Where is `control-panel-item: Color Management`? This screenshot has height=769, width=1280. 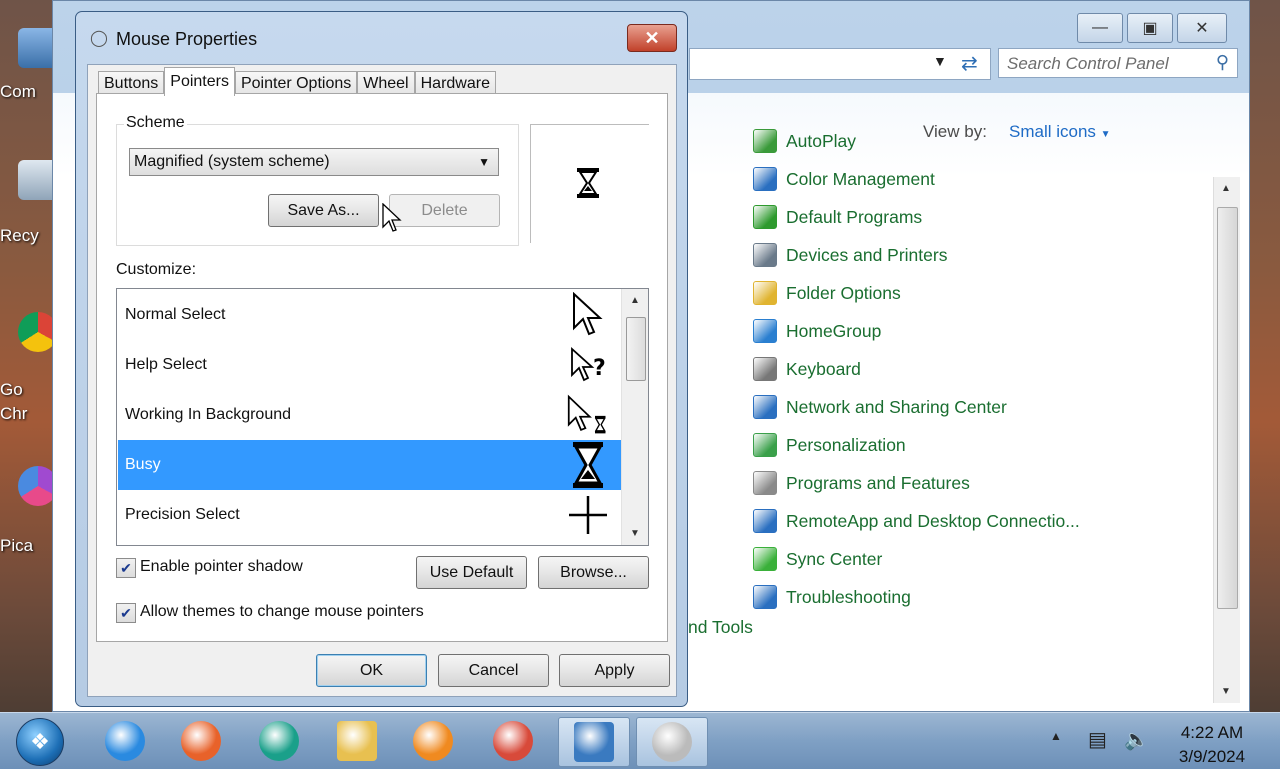
control-panel-item: Color Management is located at coordinates (916, 179).